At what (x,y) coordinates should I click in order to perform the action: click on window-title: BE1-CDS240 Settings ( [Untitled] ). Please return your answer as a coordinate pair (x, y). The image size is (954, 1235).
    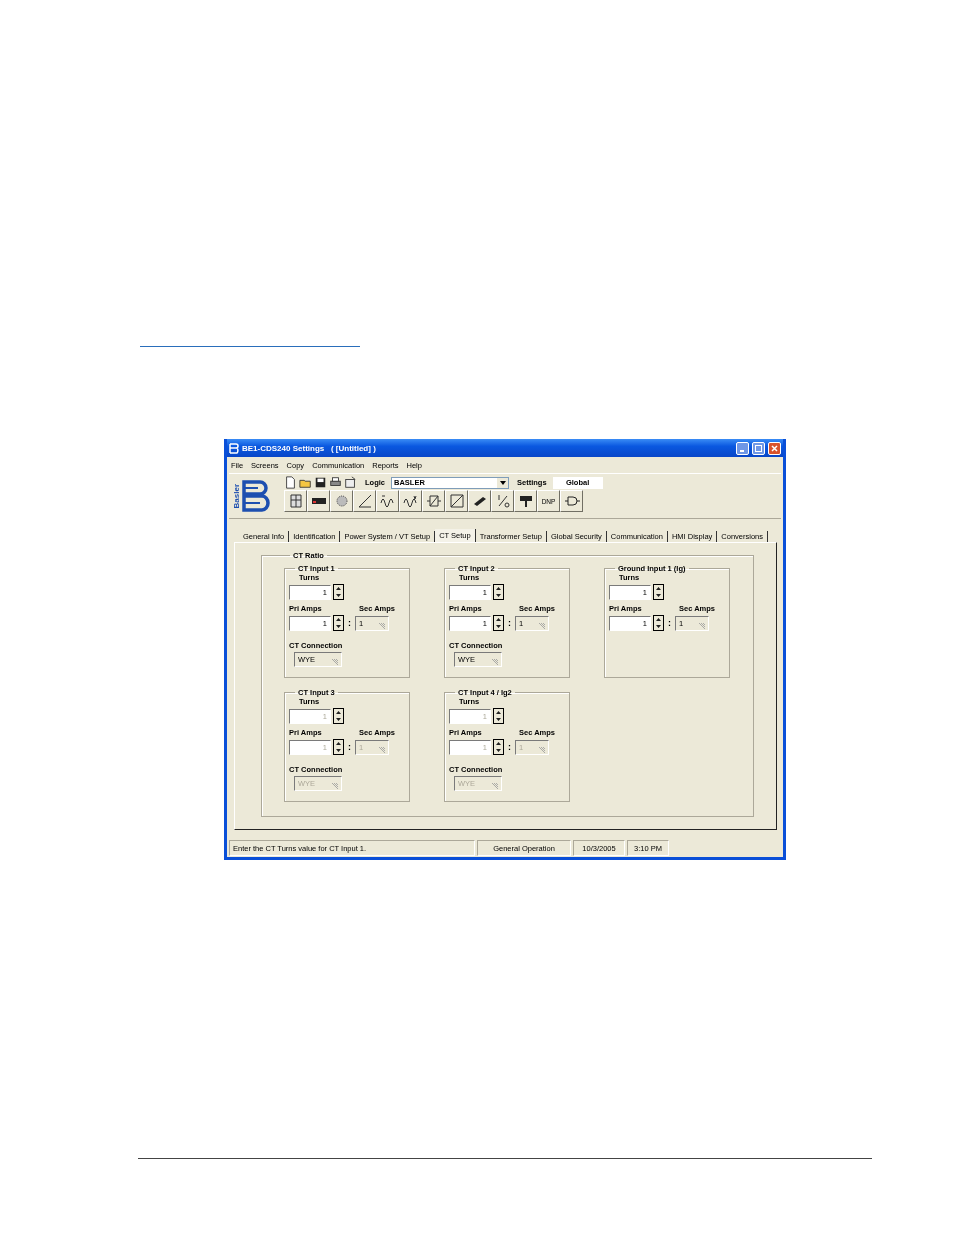
    Looking at the image, I should click on (309, 448).